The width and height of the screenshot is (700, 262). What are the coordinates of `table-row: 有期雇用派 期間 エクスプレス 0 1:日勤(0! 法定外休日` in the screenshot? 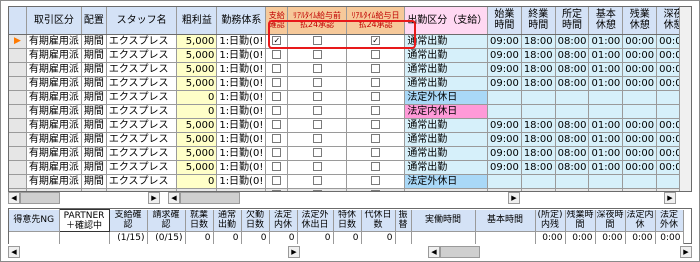 It's located at (350, 181).